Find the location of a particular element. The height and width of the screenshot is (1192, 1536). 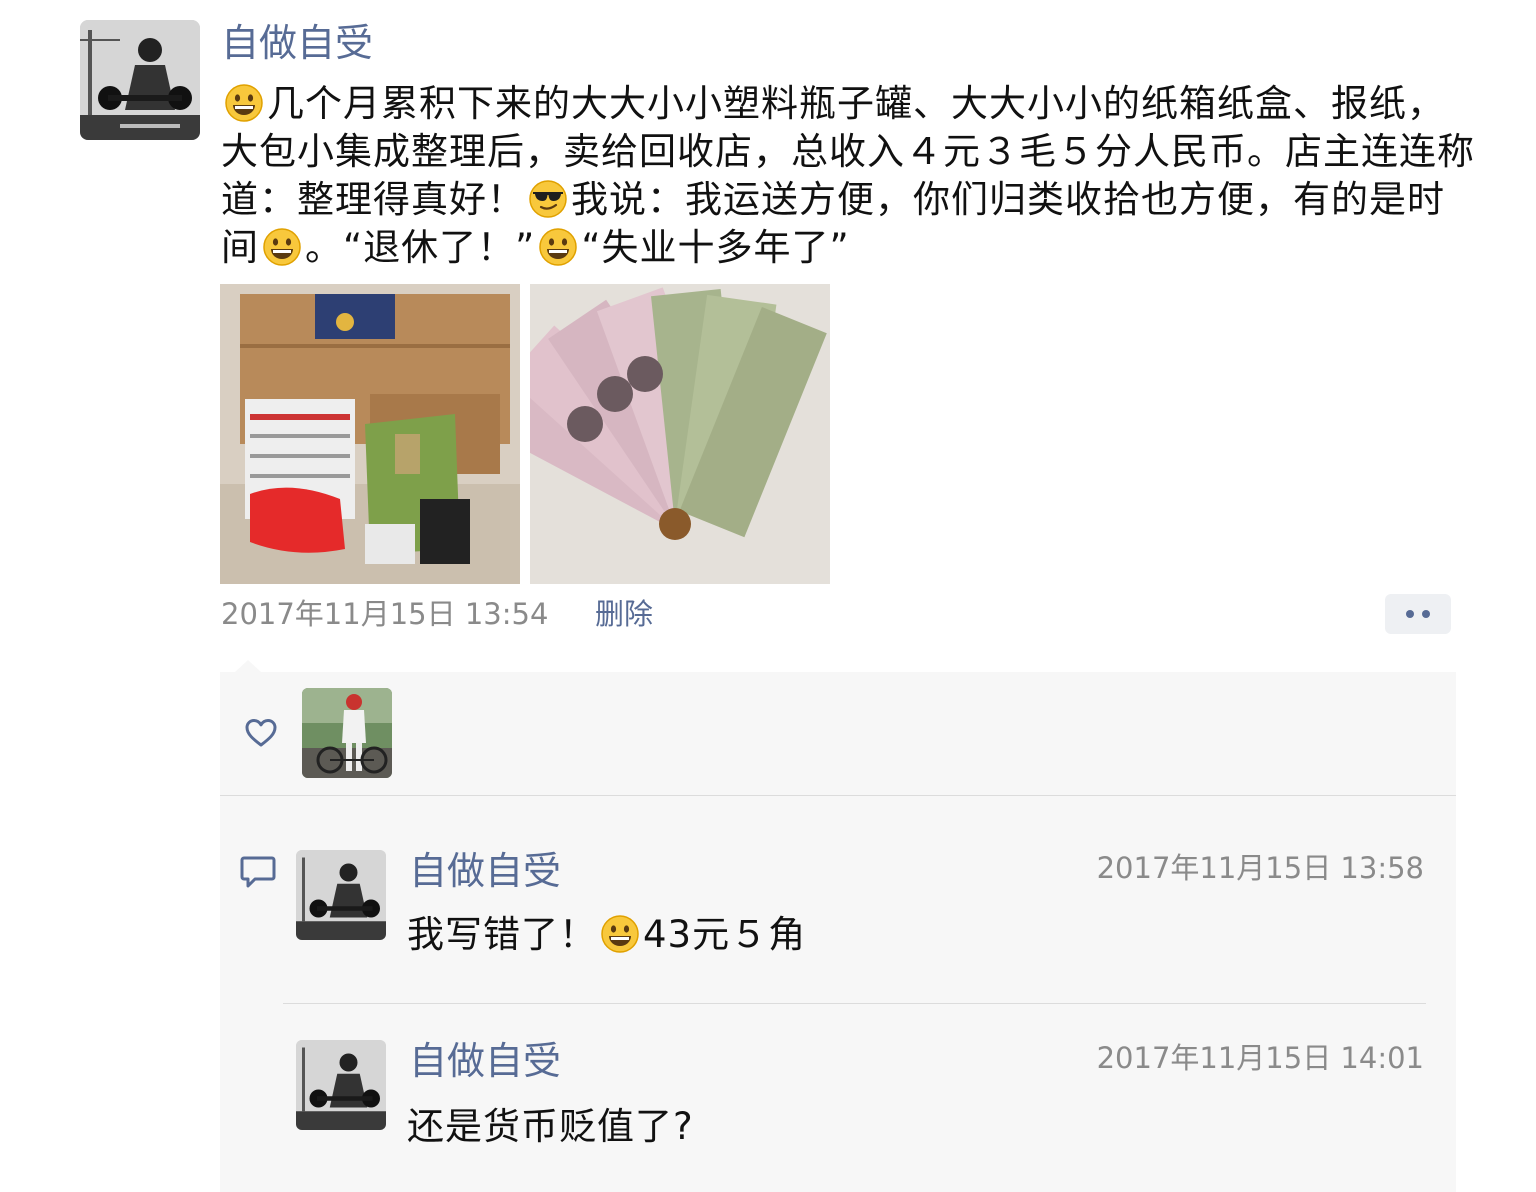

comment-text-part: 我写错了！ is located at coordinates (502, 934).